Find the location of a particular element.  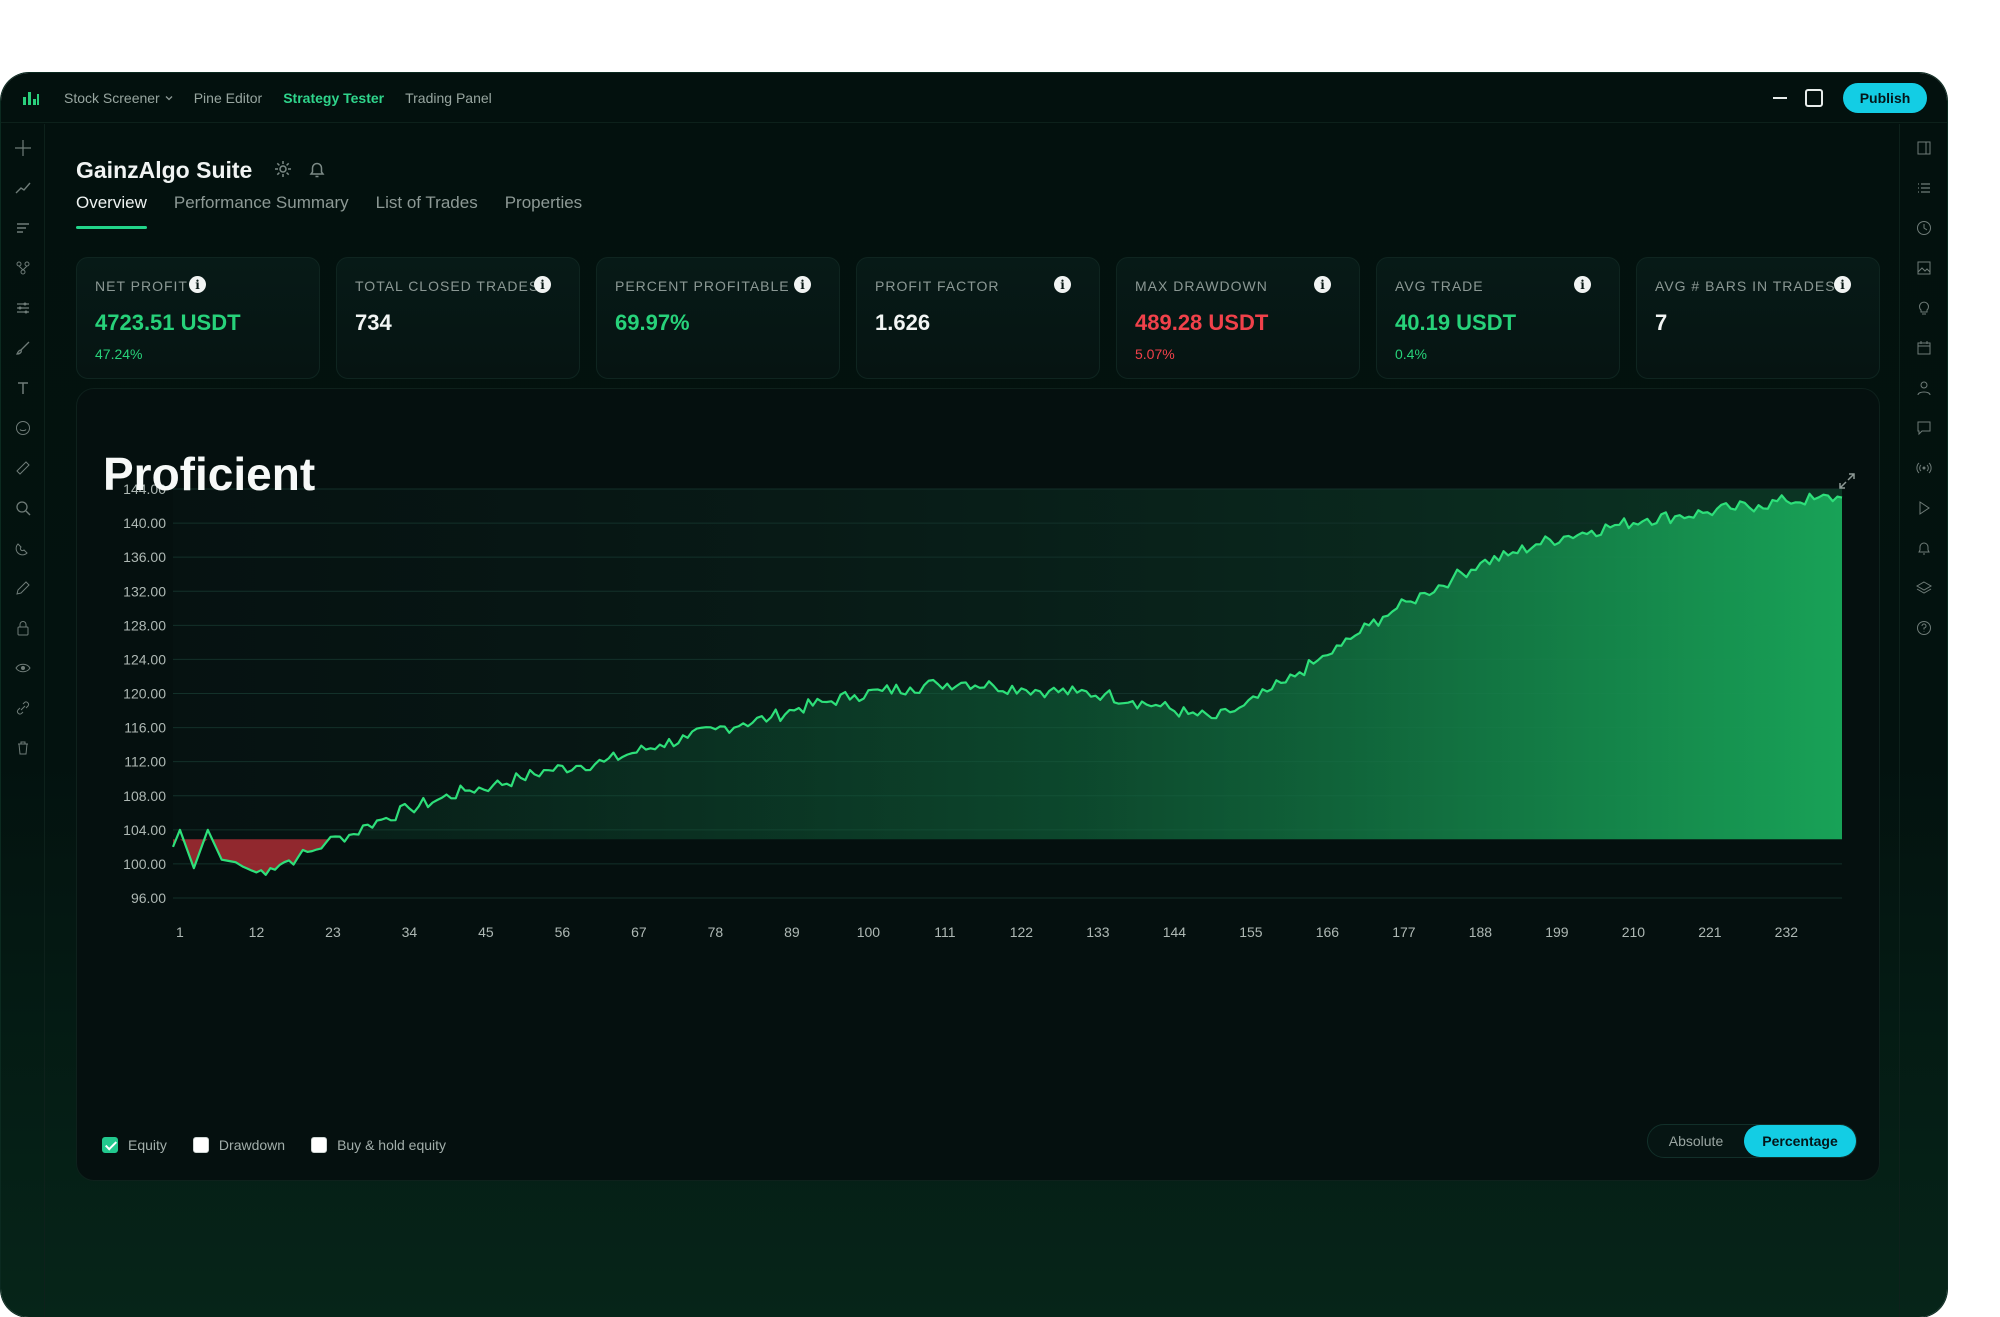

metric-value: 489.28 USDT is located at coordinates (1202, 322).